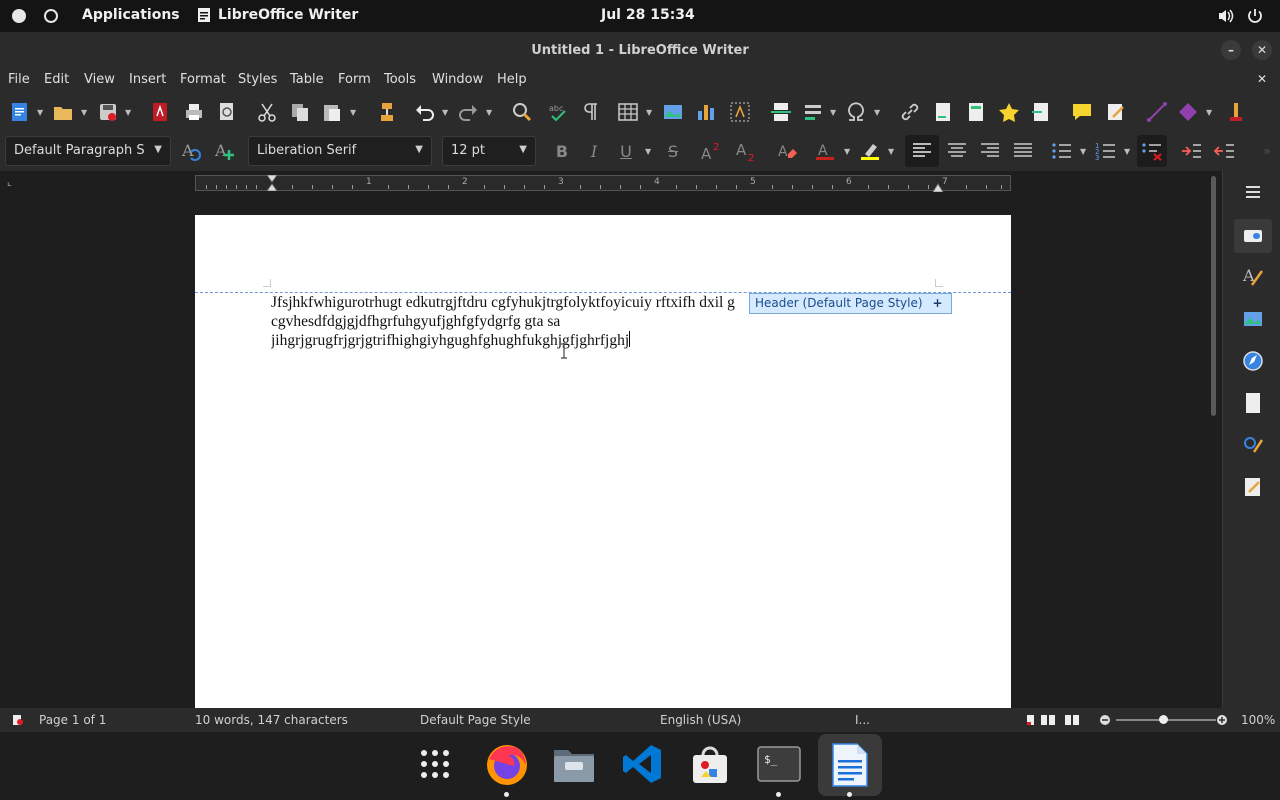 This screenshot has height=800, width=1280. What do you see at coordinates (558, 112) in the screenshot?
I see `spelling-icon: abc` at bounding box center [558, 112].